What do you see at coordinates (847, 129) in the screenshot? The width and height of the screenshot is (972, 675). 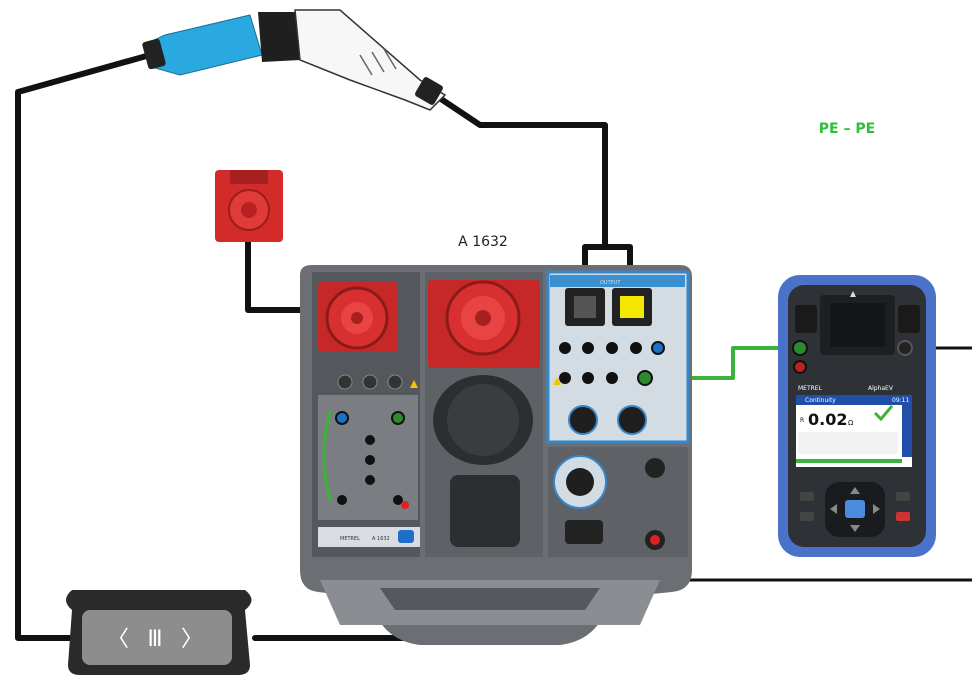 I see `mode-label: PE – PE` at bounding box center [847, 129].